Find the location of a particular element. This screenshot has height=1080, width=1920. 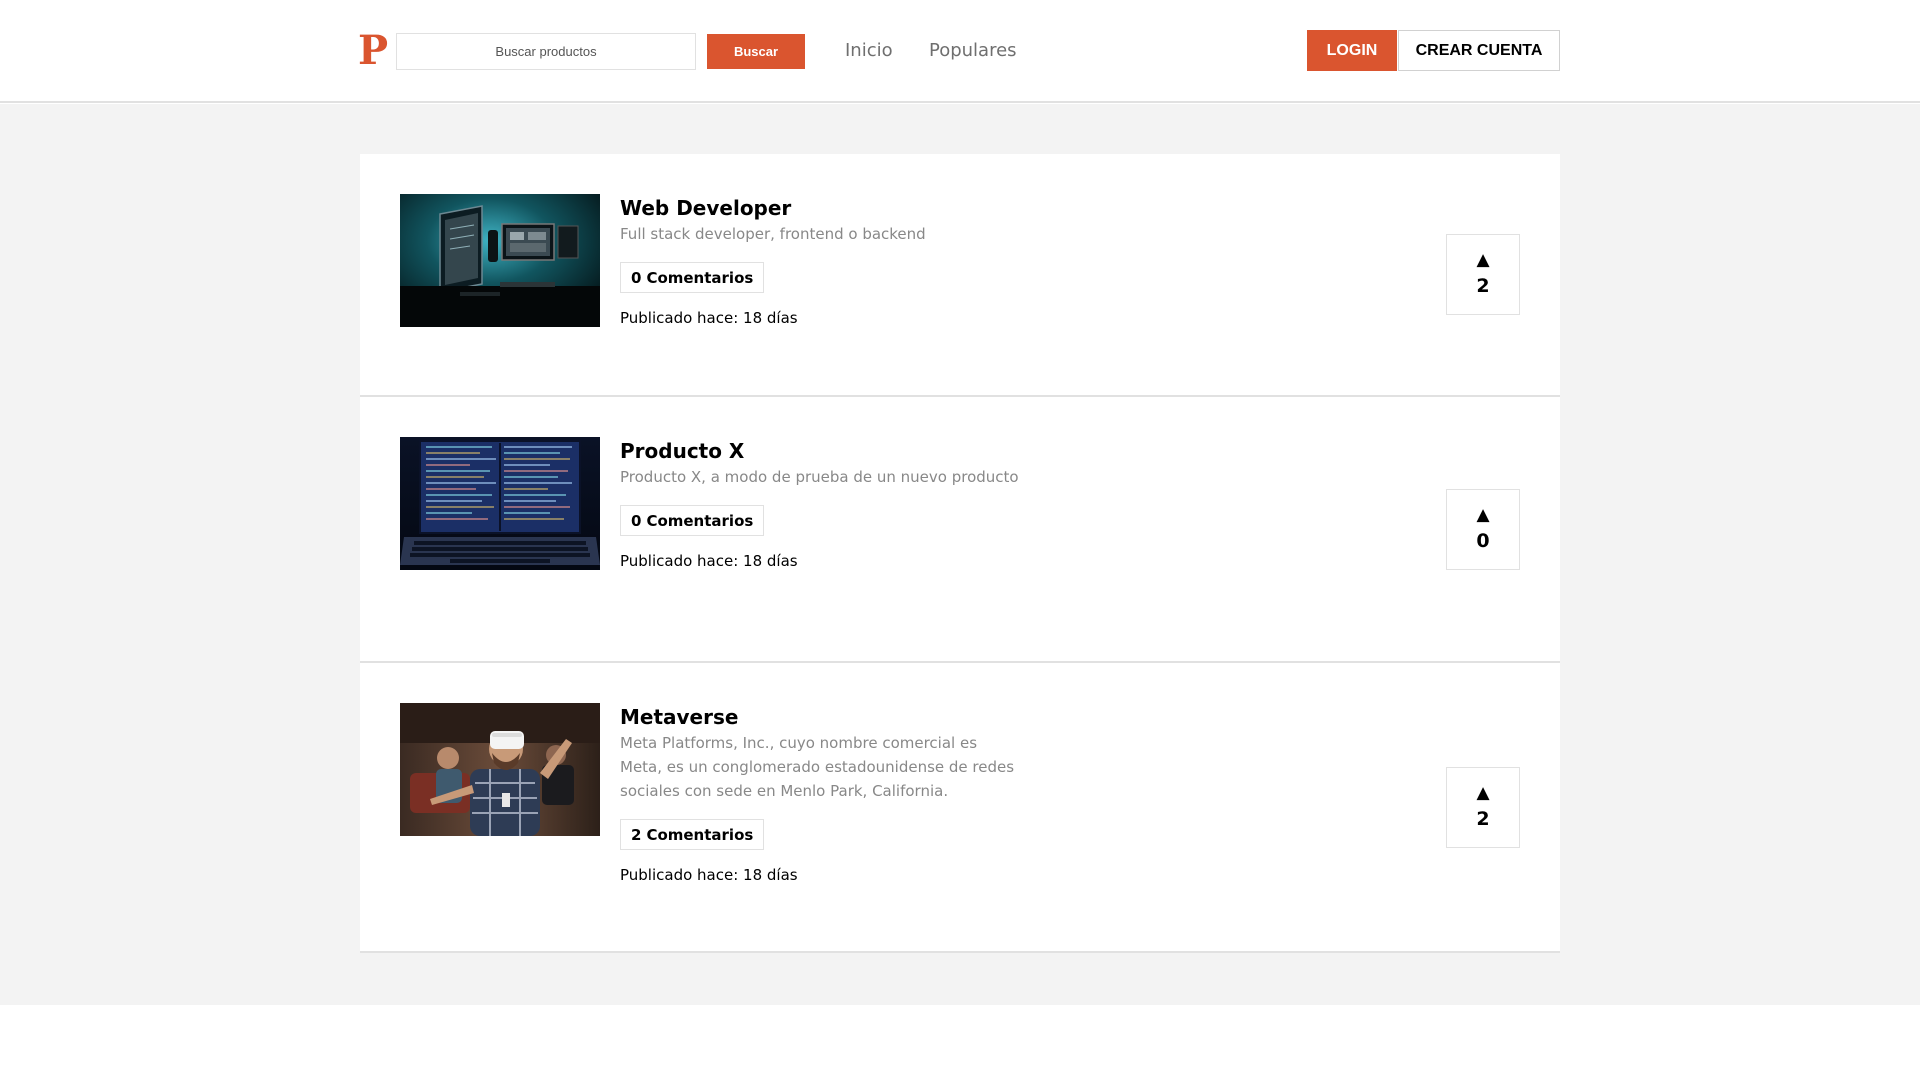

logo: P is located at coordinates (373, 51).